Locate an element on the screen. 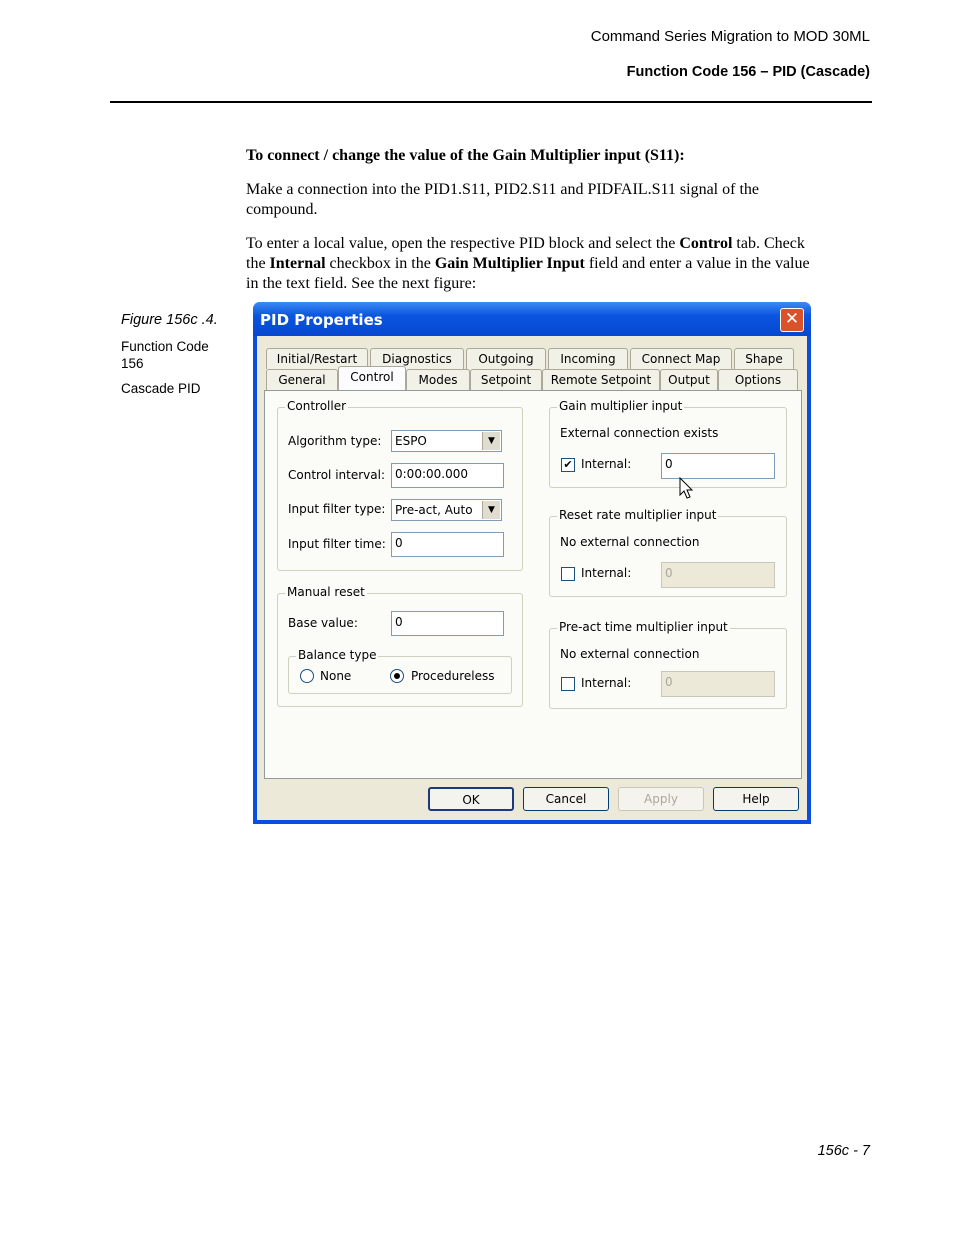 This screenshot has height=1235, width=954. preact-internal-field: 0 is located at coordinates (718, 684).